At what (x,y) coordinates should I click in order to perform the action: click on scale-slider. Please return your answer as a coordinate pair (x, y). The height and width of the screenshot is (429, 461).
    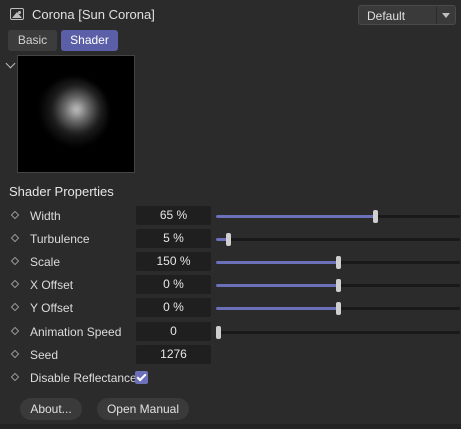
    Looking at the image, I should click on (338, 262).